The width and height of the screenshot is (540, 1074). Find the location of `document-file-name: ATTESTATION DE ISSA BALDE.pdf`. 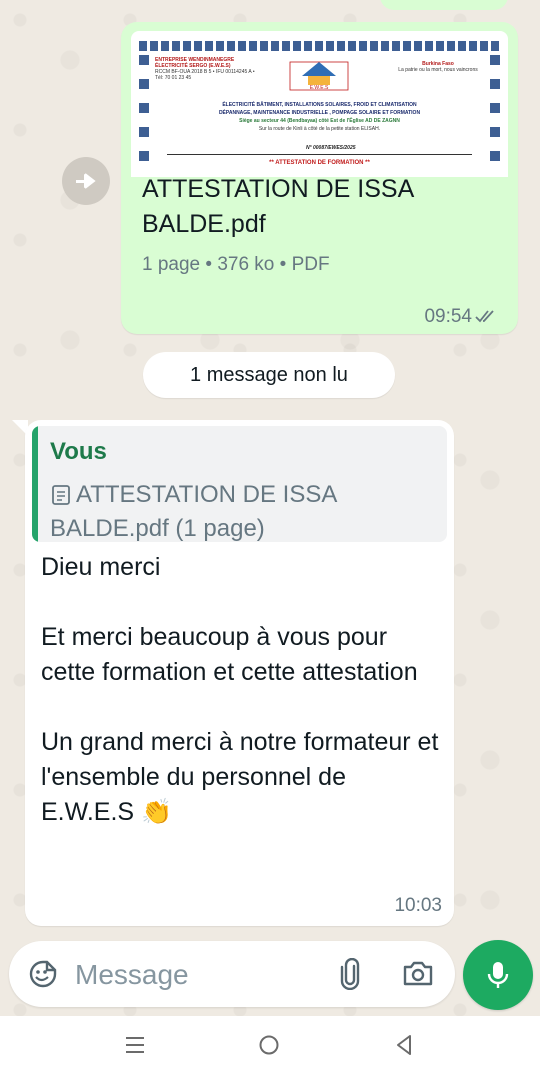

document-file-name: ATTESTATION DE ISSA BALDE.pdf is located at coordinates (322, 207).